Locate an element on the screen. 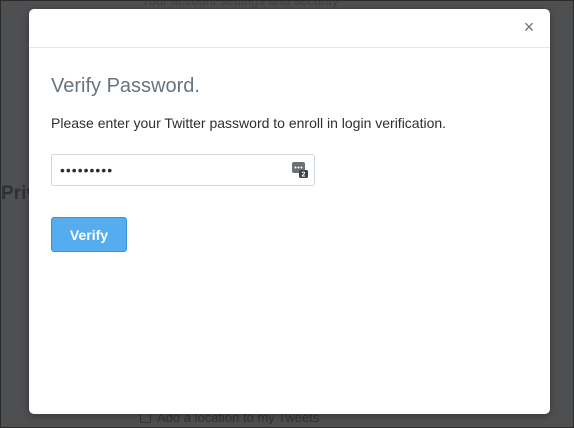 The image size is (574, 428). password-field-wrapper: 2 is located at coordinates (183, 170).